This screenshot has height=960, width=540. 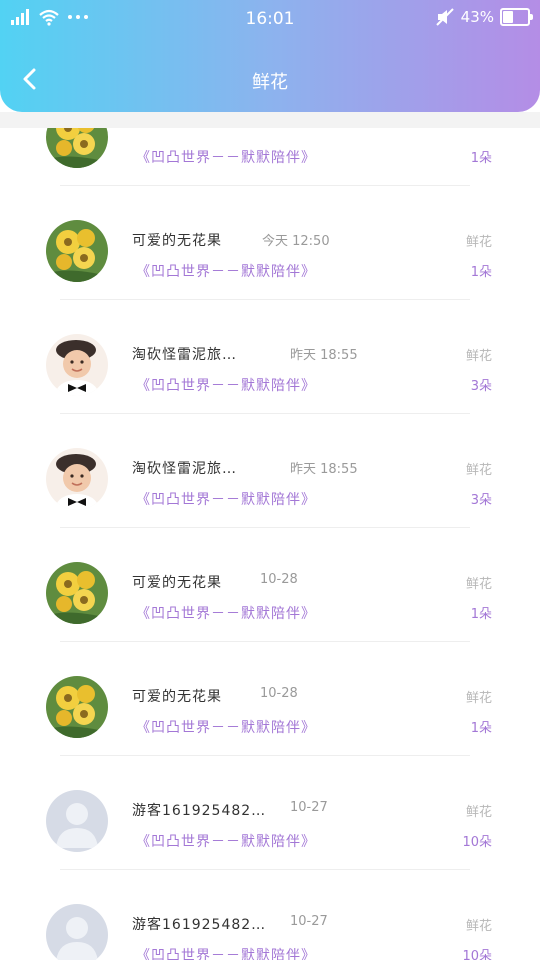 What do you see at coordinates (296, 241) in the screenshot?
I see `gift-date: 今天 12:50` at bounding box center [296, 241].